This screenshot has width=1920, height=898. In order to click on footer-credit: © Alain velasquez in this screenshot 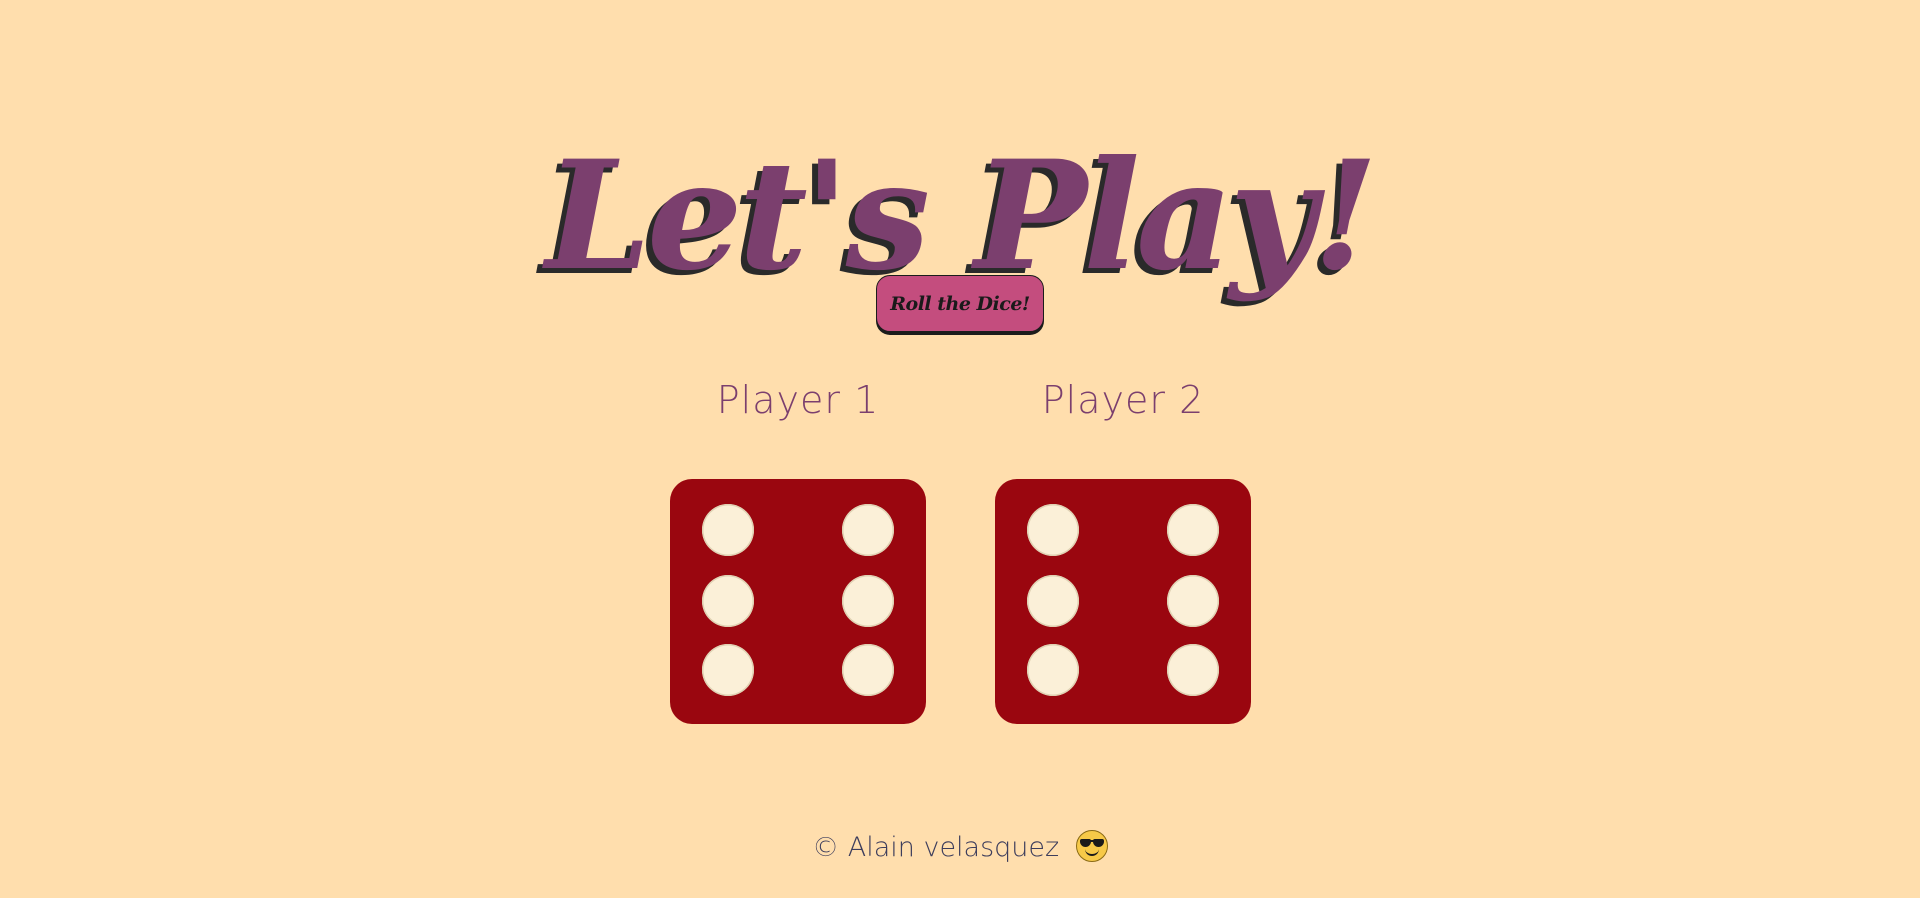, I will do `click(936, 847)`.